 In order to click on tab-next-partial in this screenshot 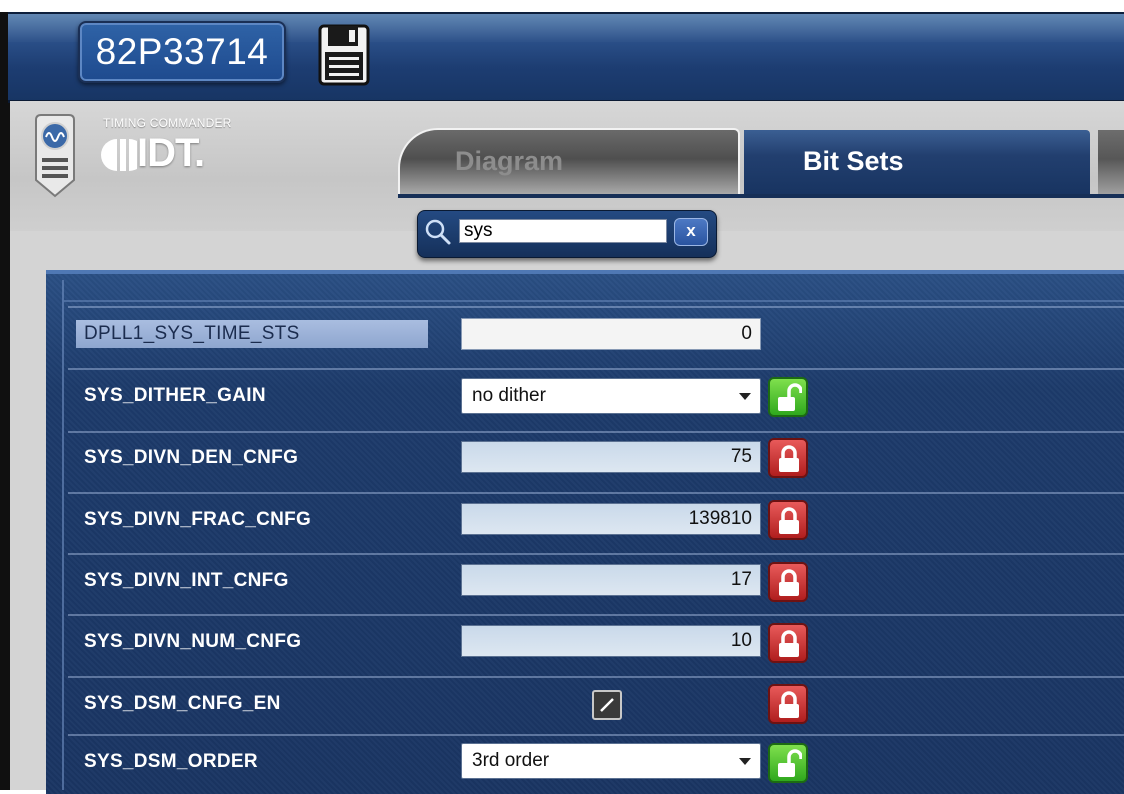, I will do `click(1111, 162)`.